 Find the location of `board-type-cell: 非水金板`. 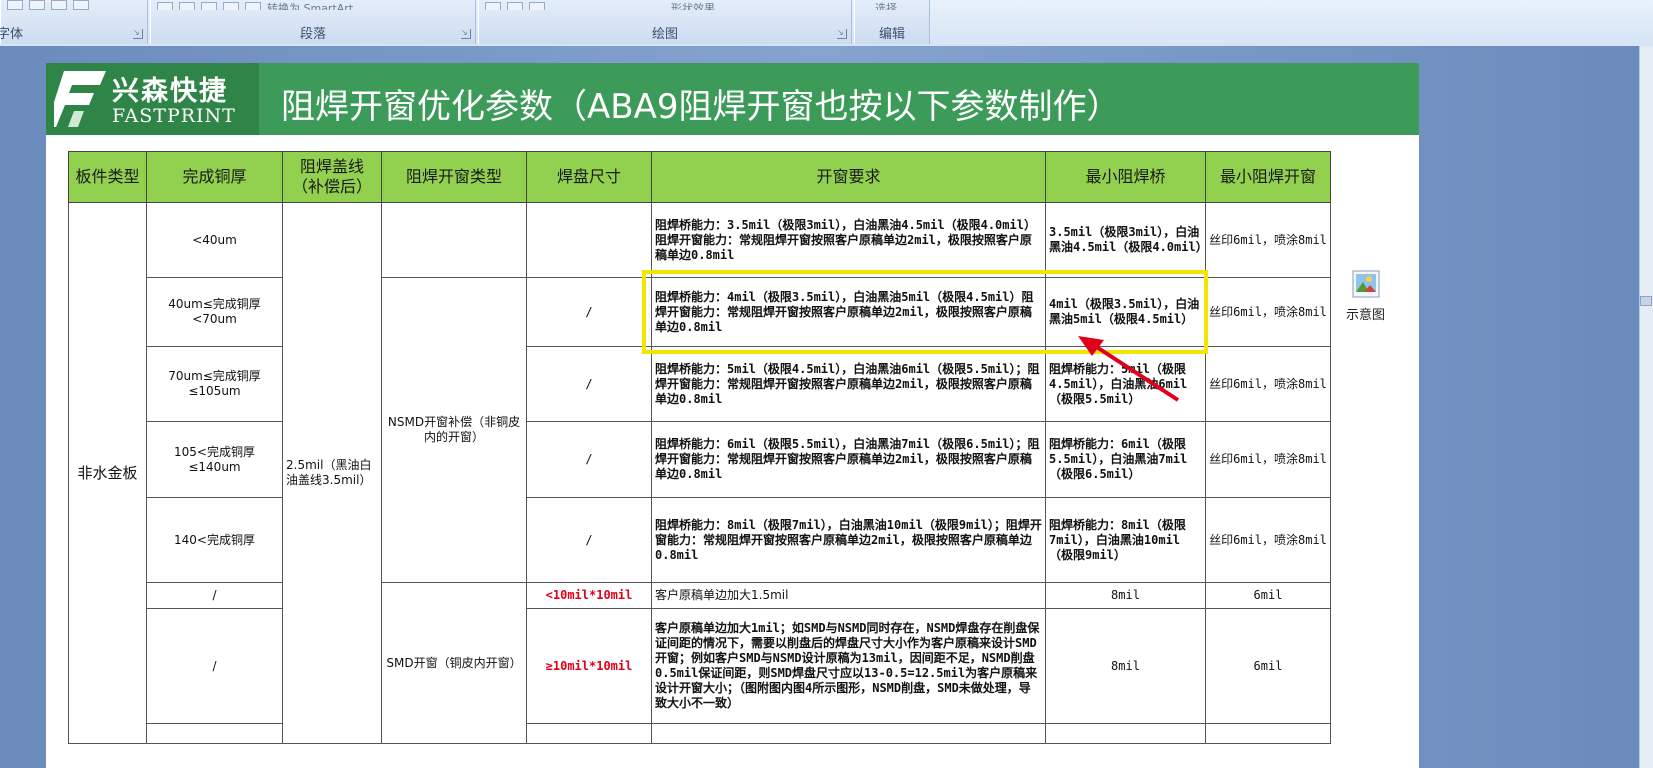

board-type-cell: 非水金板 is located at coordinates (107, 473).